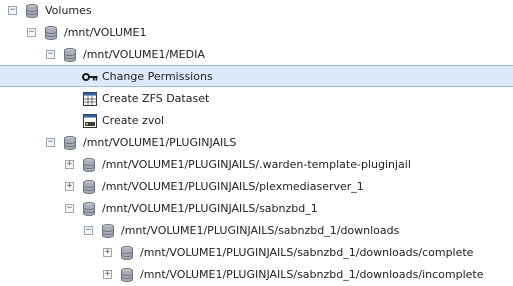 Image resolution: width=513 pixels, height=286 pixels. I want to click on tree-row-label: /mnt/VOLUME1/MEDIA, so click(144, 55).